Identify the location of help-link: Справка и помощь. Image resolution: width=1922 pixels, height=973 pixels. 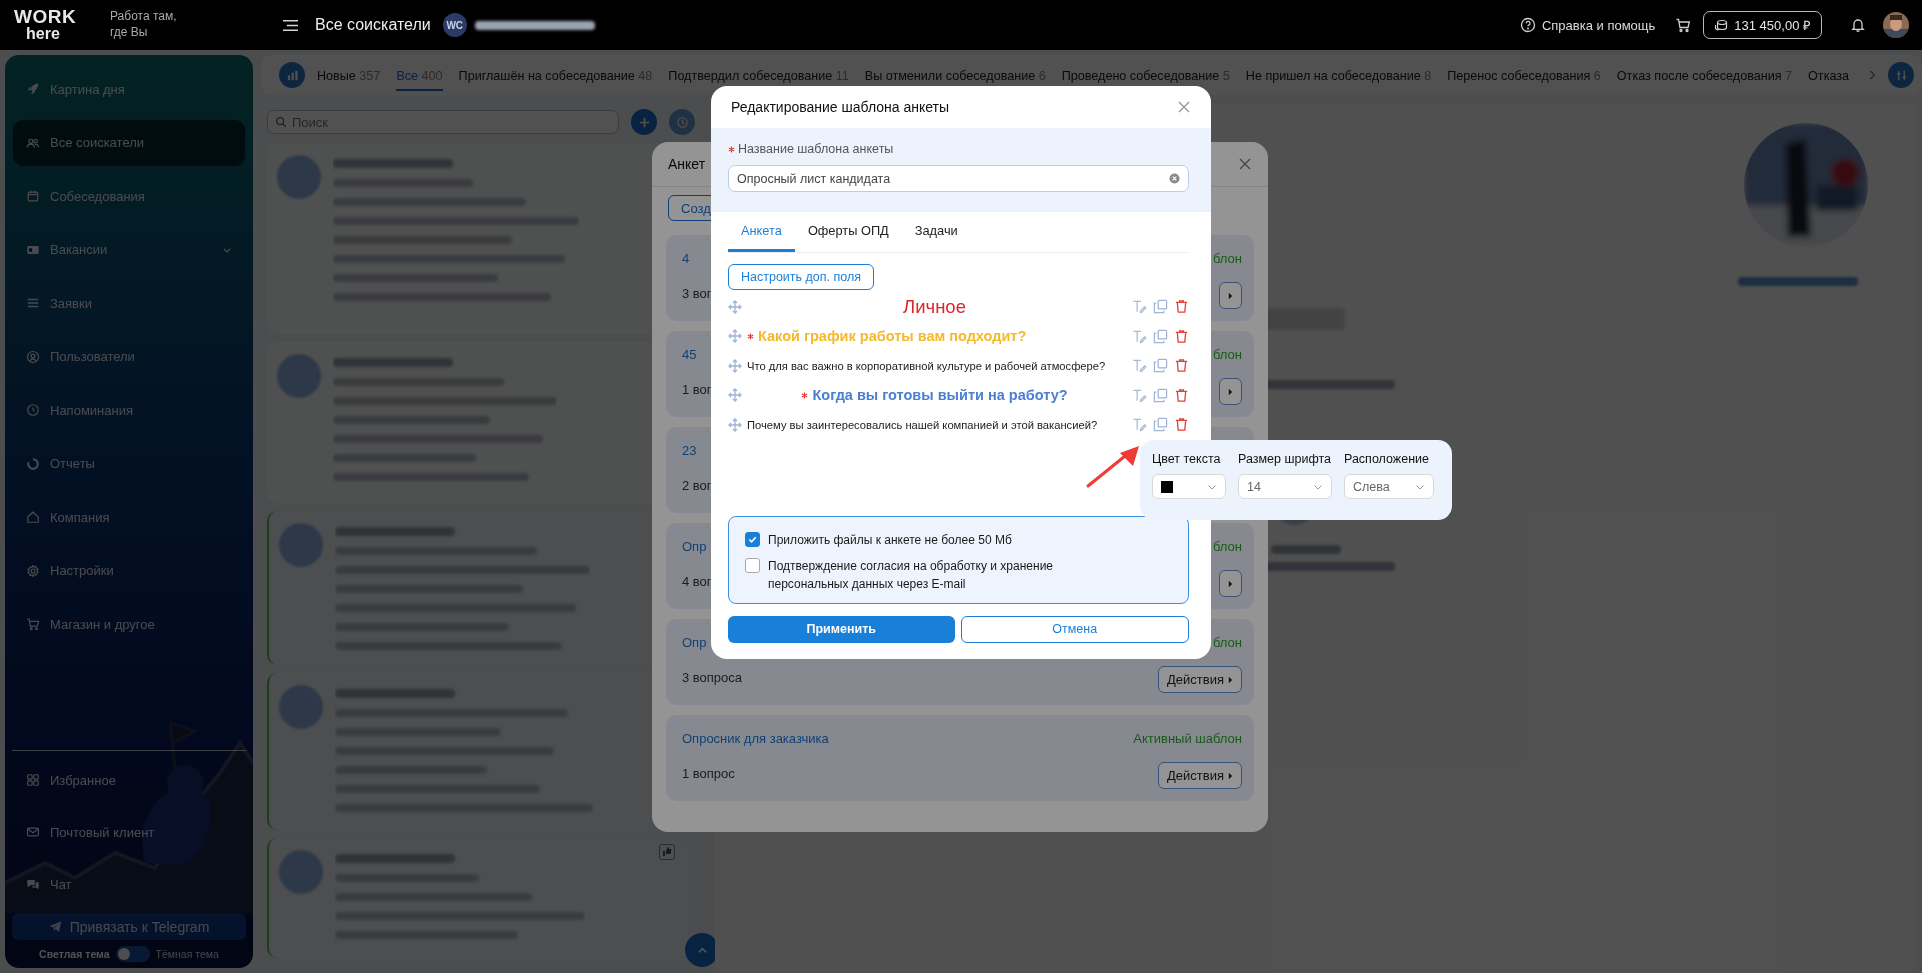
(1598, 25).